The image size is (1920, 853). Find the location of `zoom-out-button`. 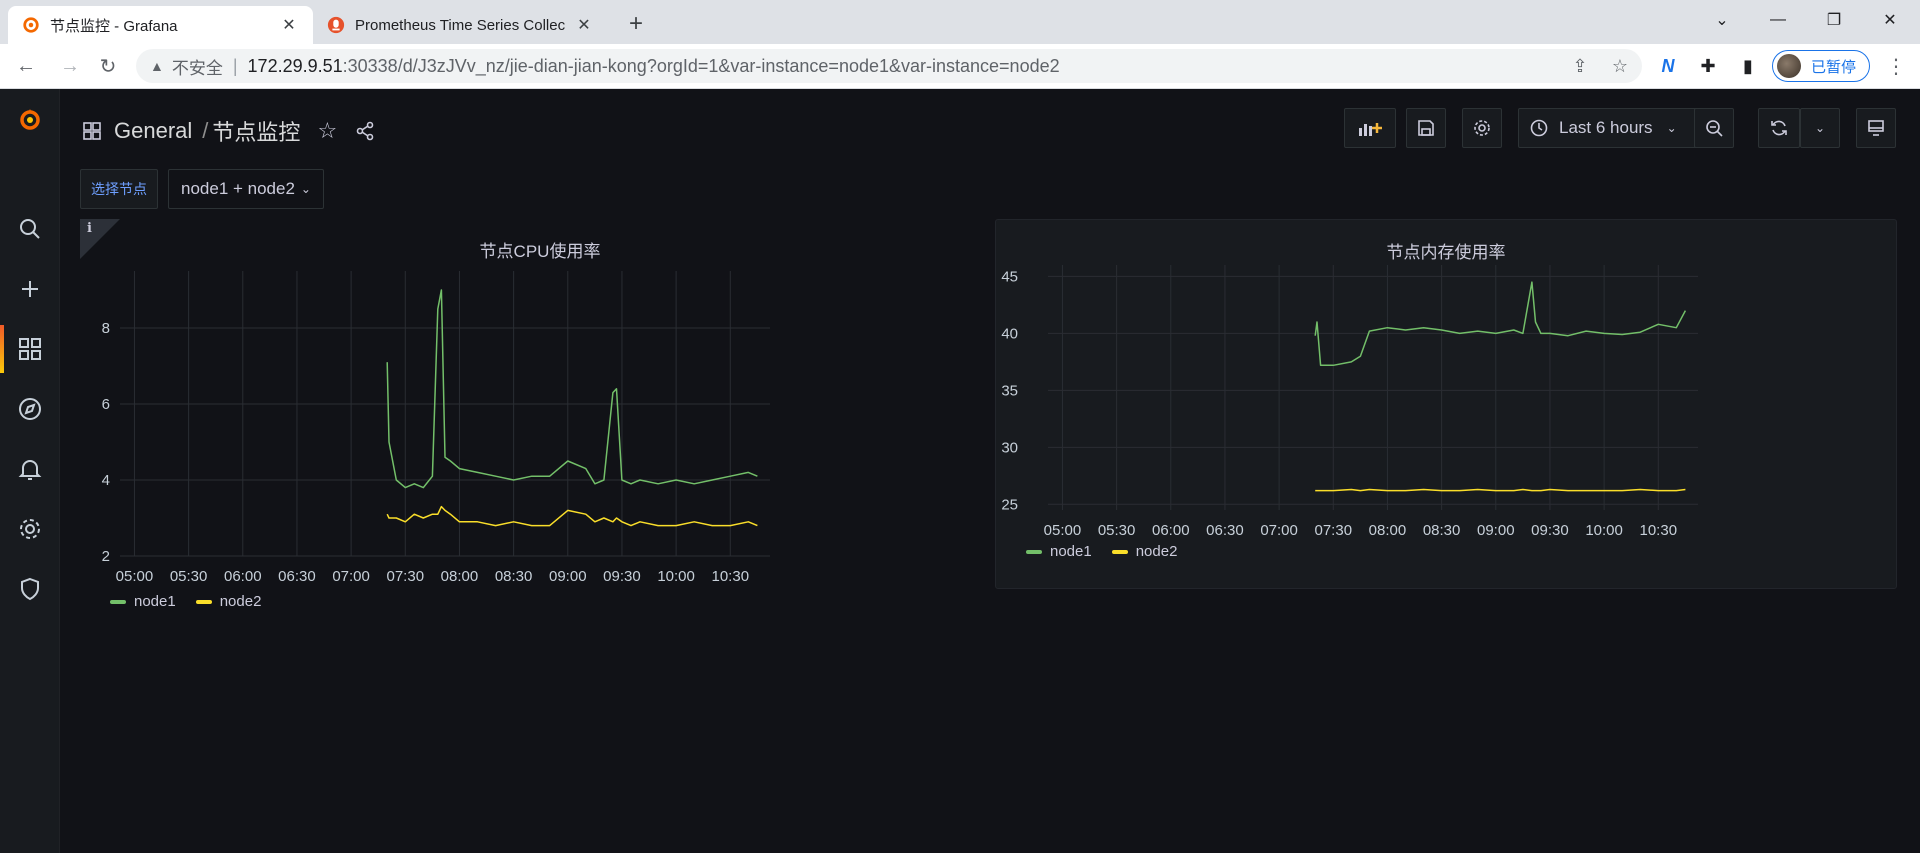

zoom-out-button is located at coordinates (1714, 128).